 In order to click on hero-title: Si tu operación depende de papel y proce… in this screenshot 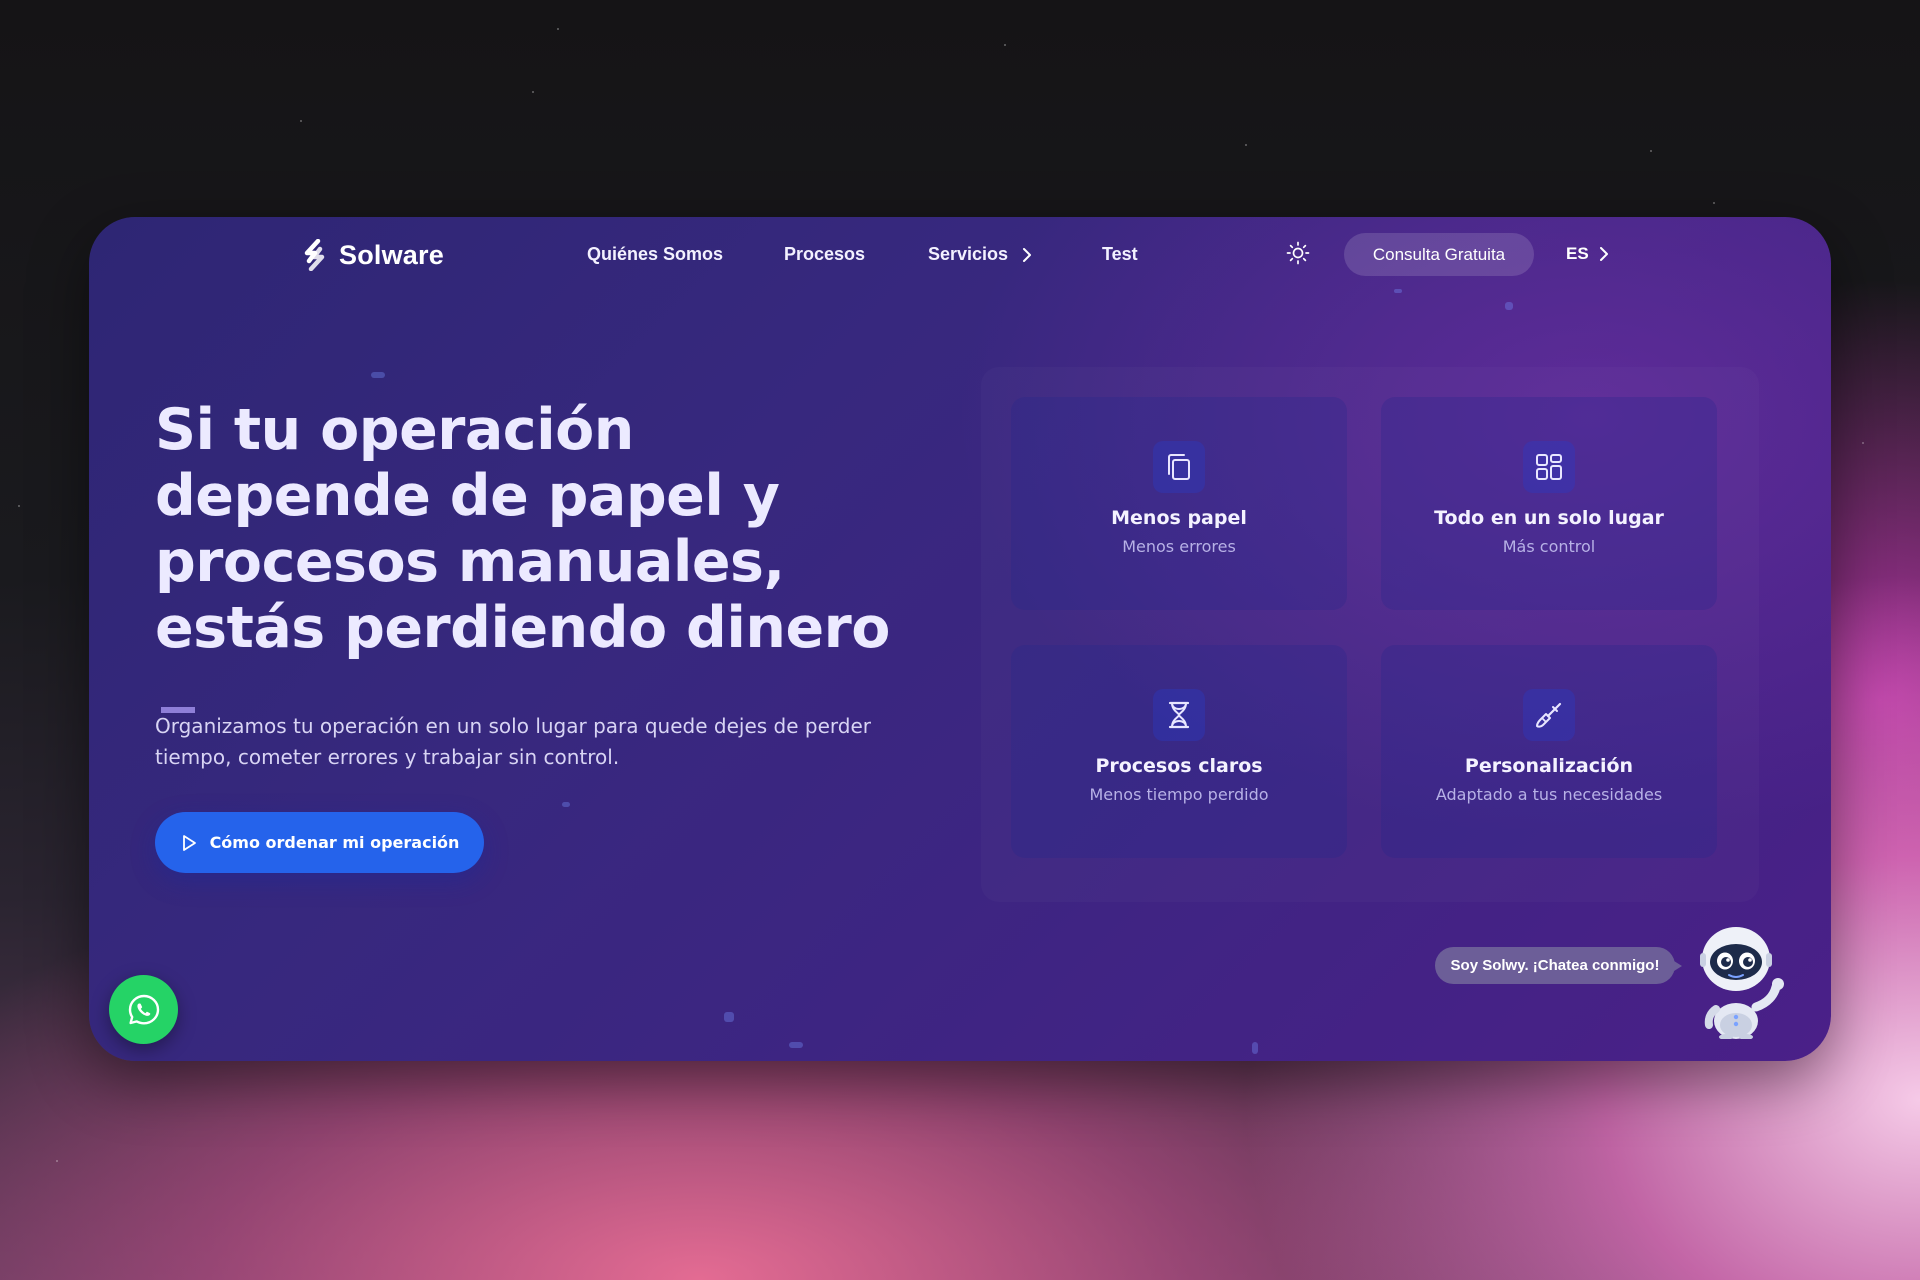, I will do `click(535, 562)`.